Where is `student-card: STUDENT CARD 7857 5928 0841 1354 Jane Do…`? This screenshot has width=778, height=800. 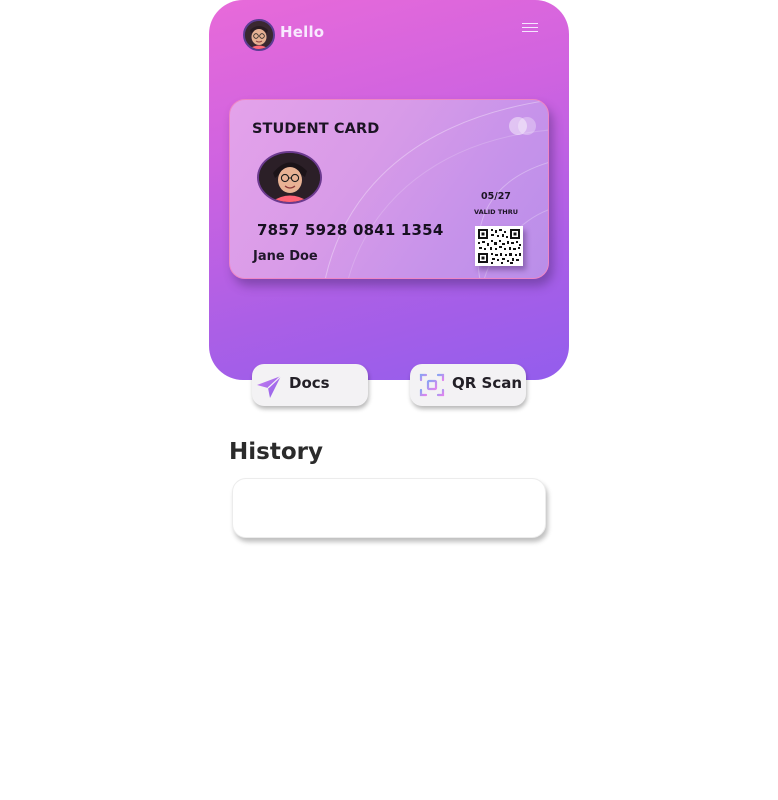
student-card: STUDENT CARD 7857 5928 0841 1354 Jane Do… is located at coordinates (389, 189).